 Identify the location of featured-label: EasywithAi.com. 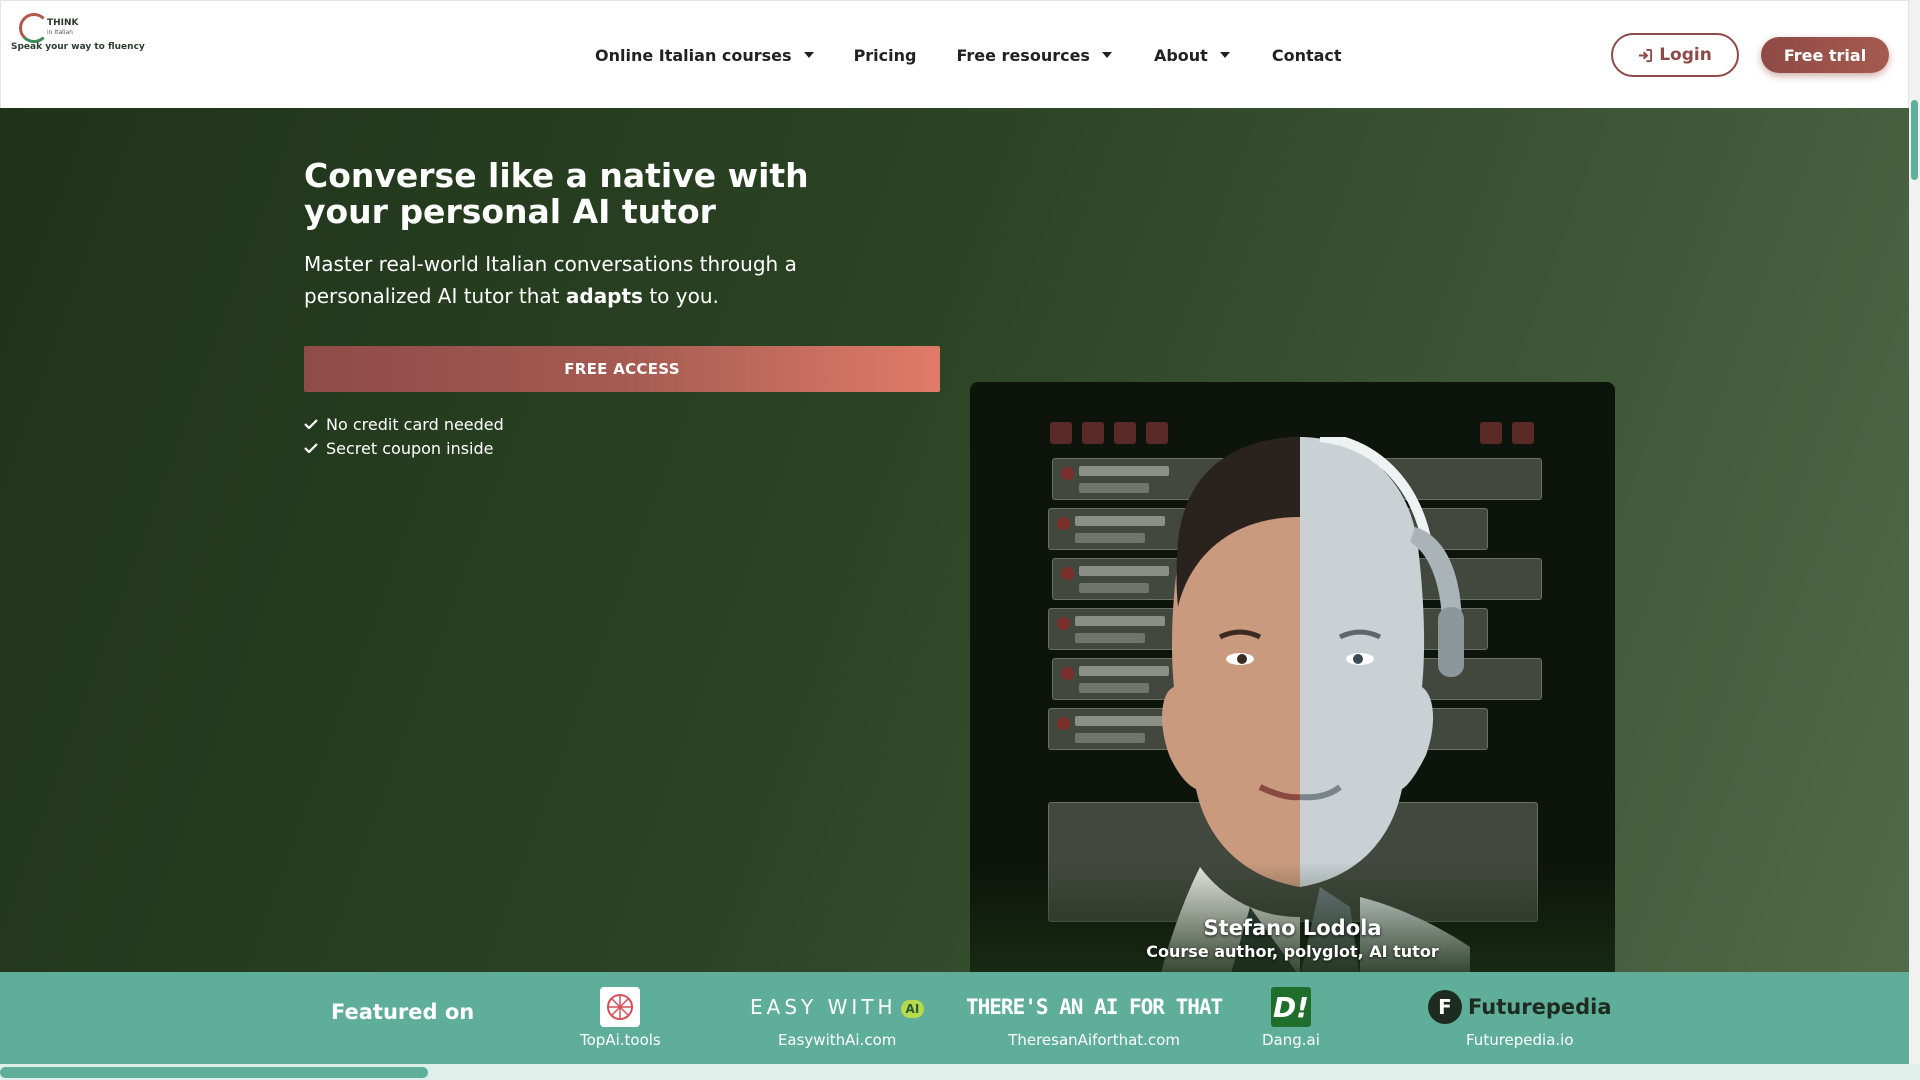
(837, 1040).